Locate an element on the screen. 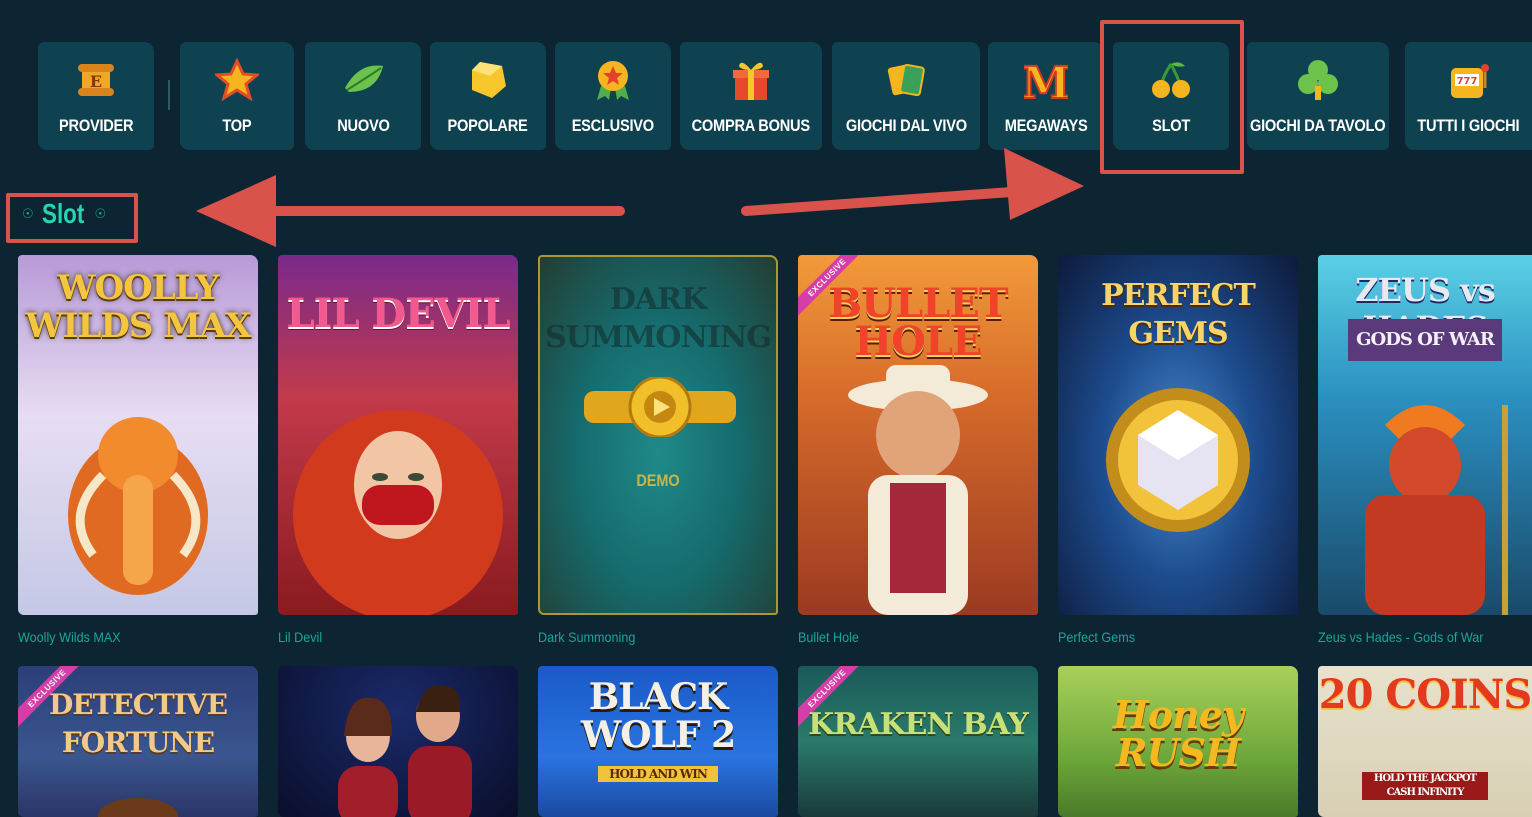 The image size is (1532, 817). tab-giochi-da-tavolo: GIOCHI DA TAVOLO is located at coordinates (1318, 96).